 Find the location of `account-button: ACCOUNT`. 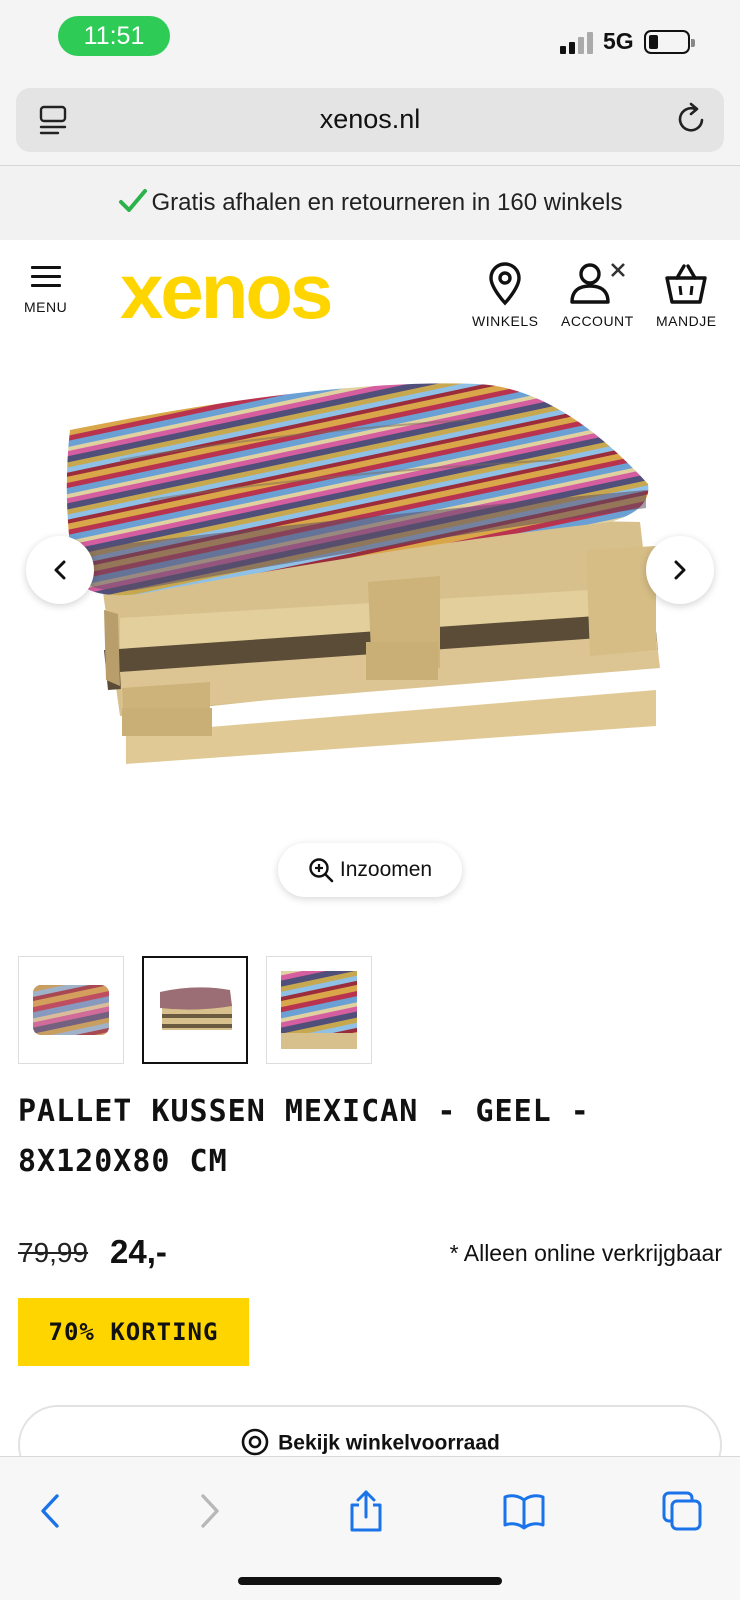

account-button: ACCOUNT is located at coordinates (597, 295).